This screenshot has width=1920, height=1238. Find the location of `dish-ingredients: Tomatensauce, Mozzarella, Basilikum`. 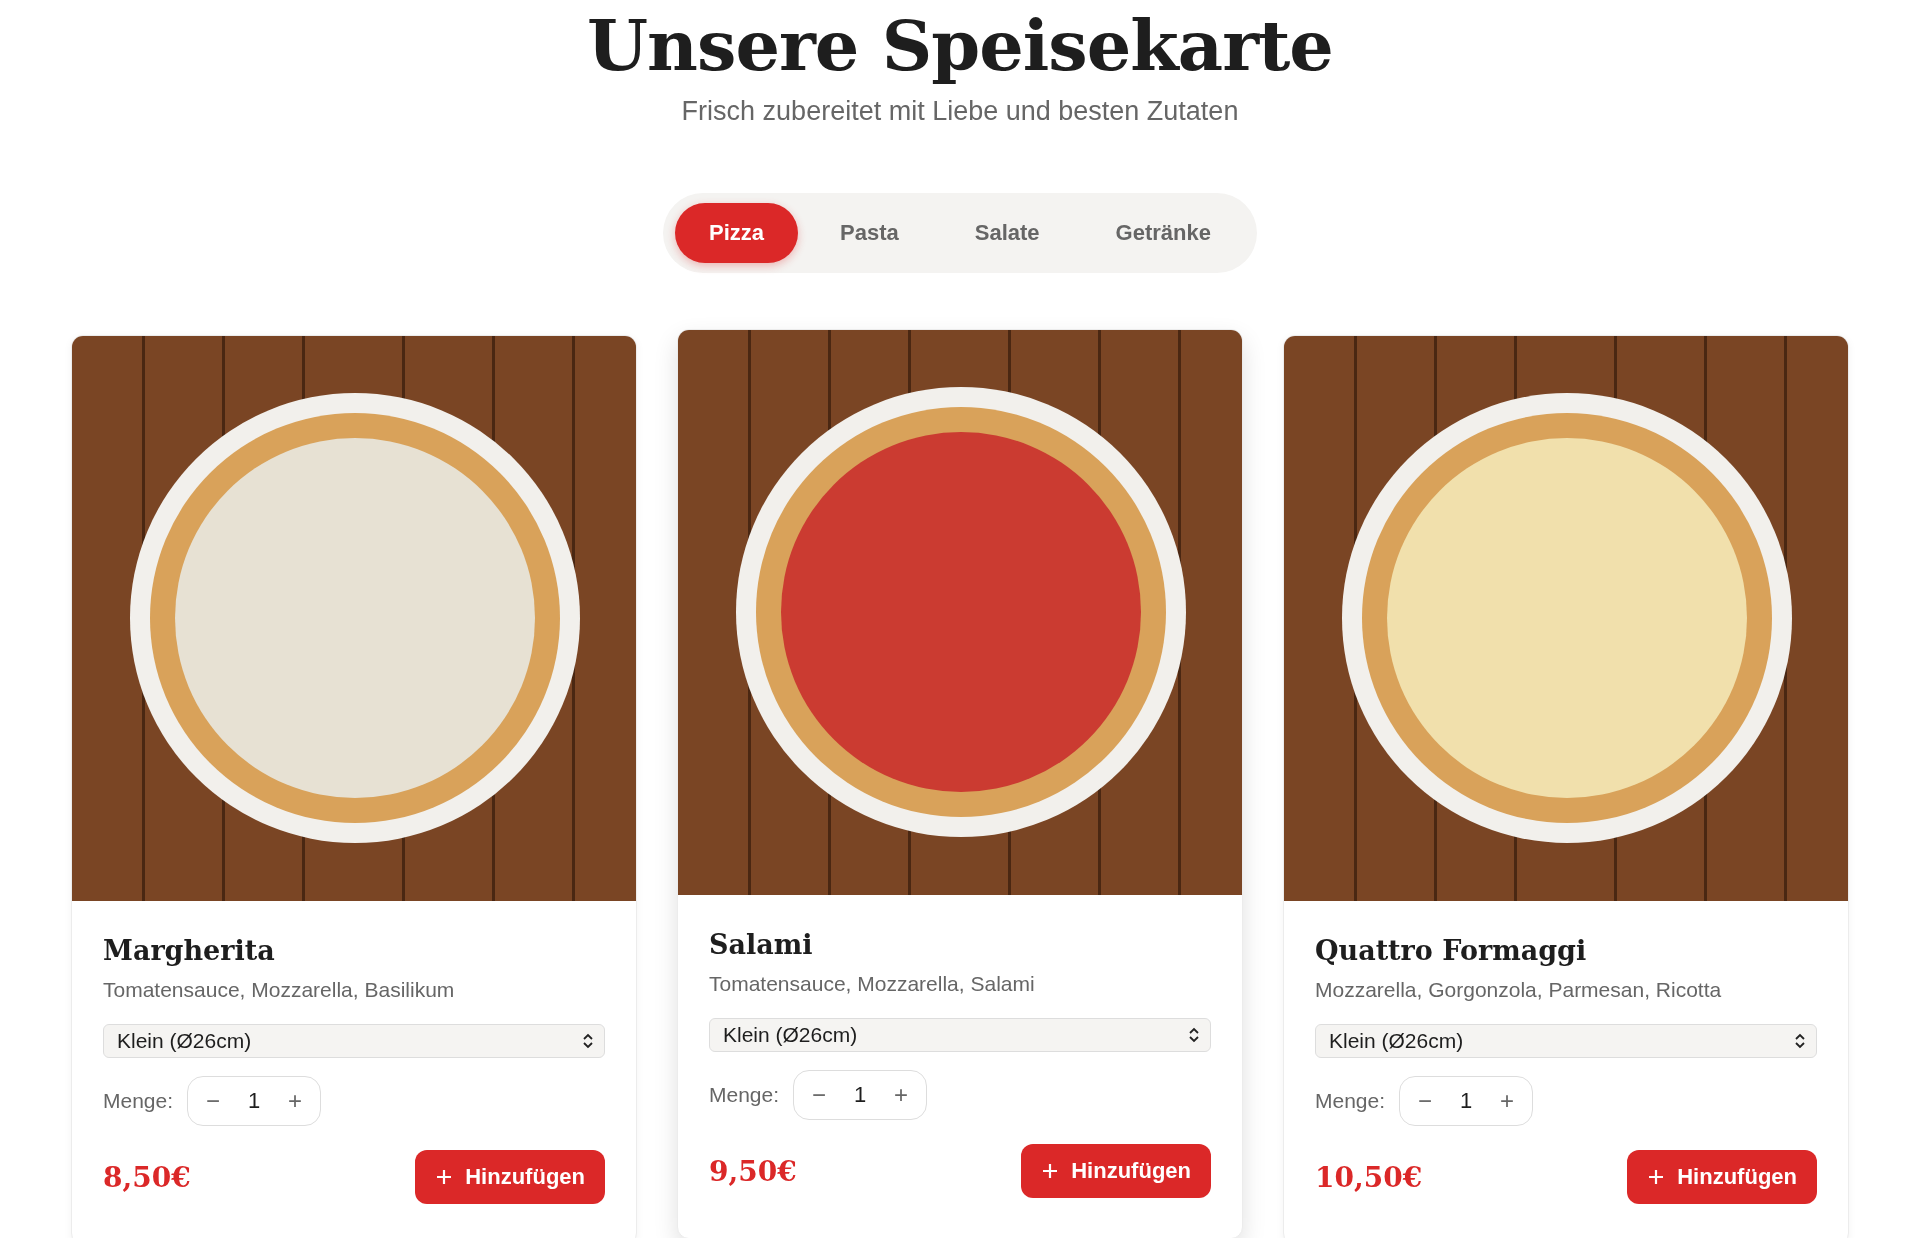

dish-ingredients: Tomatensauce, Mozzarella, Basilikum is located at coordinates (279, 990).